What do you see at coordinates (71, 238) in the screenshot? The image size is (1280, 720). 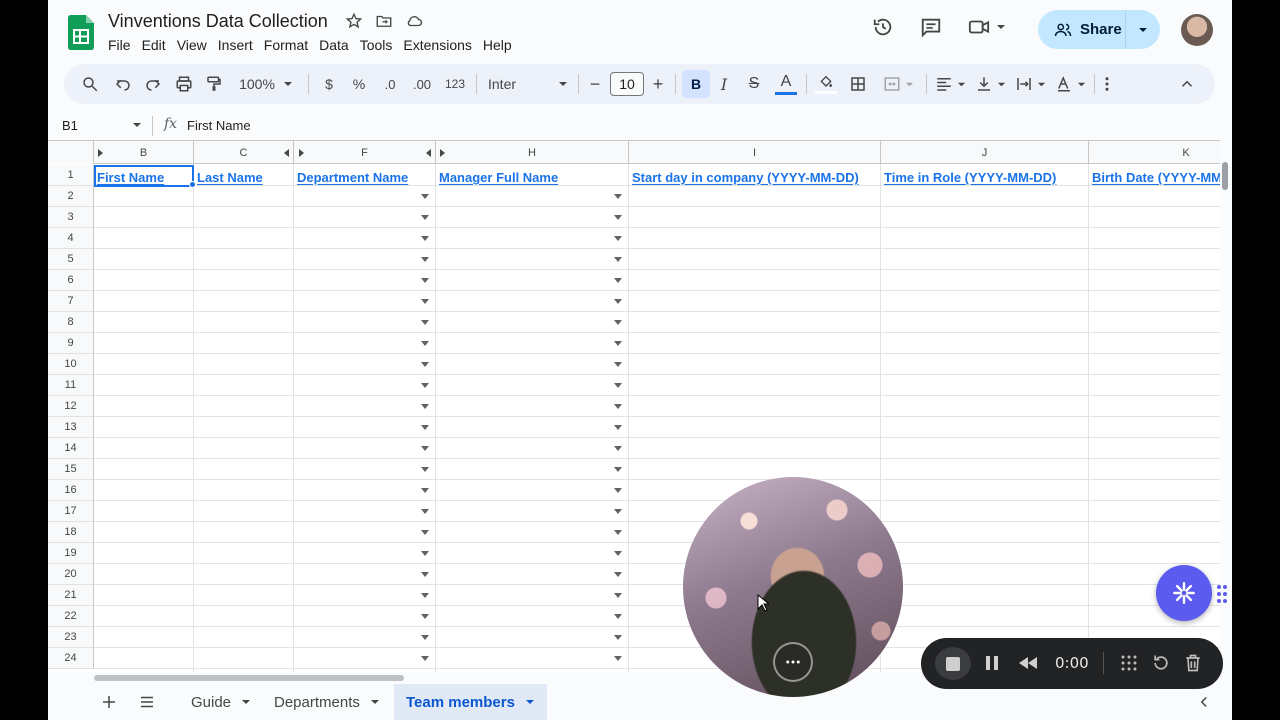 I see `row-header-4: 4` at bounding box center [71, 238].